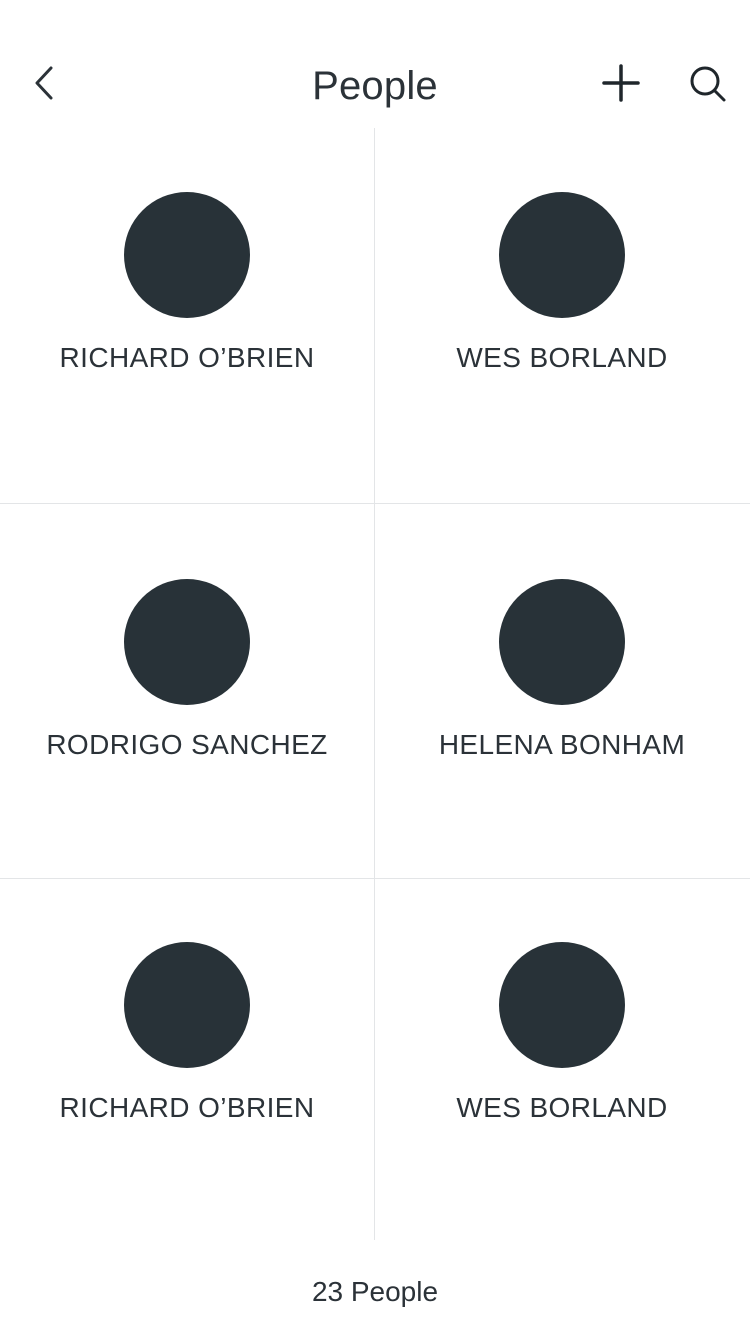 Image resolution: width=750 pixels, height=1334 pixels. What do you see at coordinates (187, 744) in the screenshot?
I see `person-name: RODRIGO SANCHEZ` at bounding box center [187, 744].